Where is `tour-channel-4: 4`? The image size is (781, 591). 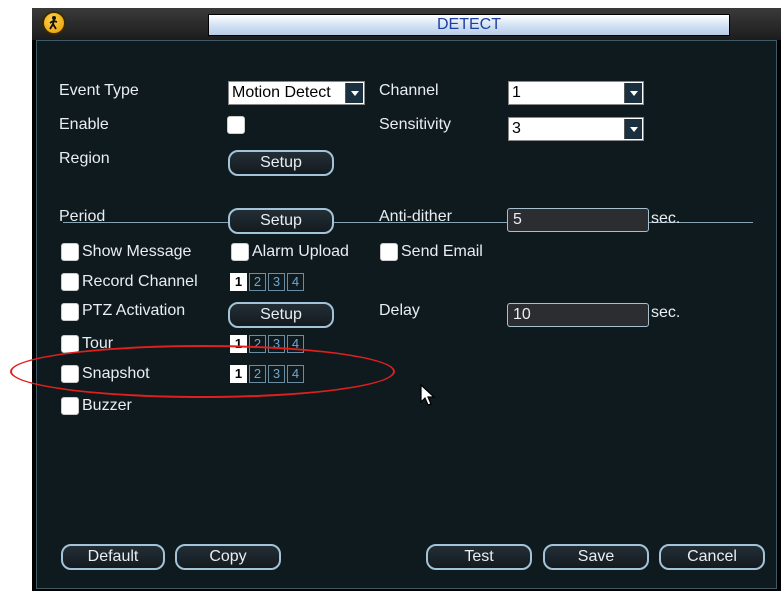
tour-channel-4: 4 is located at coordinates (295, 344).